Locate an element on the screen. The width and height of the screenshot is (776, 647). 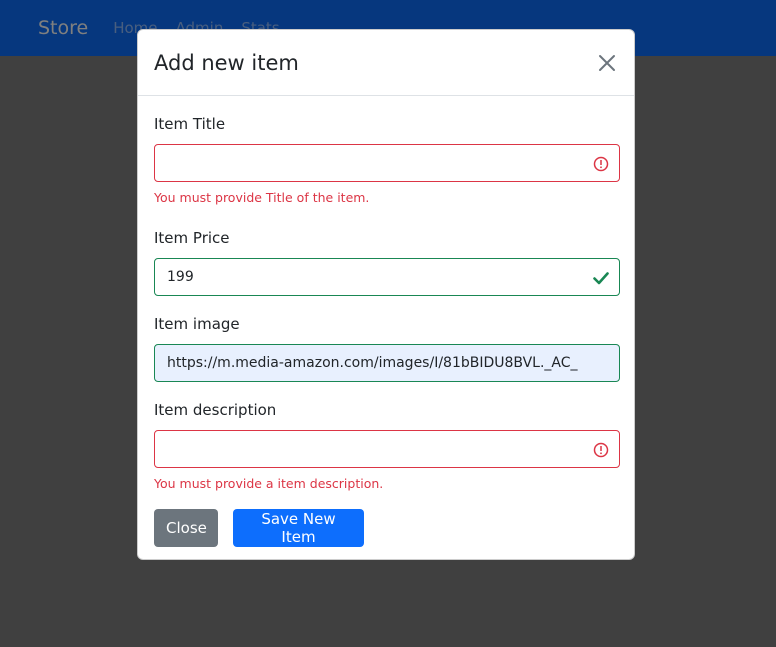
modal-header: Add new item is located at coordinates (386, 63).